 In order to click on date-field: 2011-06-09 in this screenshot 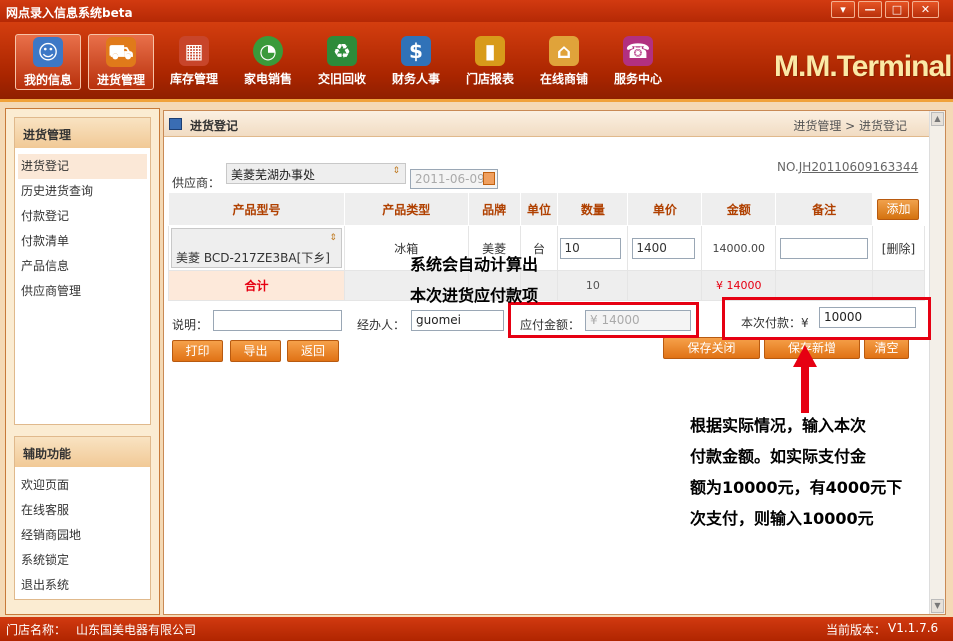, I will do `click(454, 179)`.